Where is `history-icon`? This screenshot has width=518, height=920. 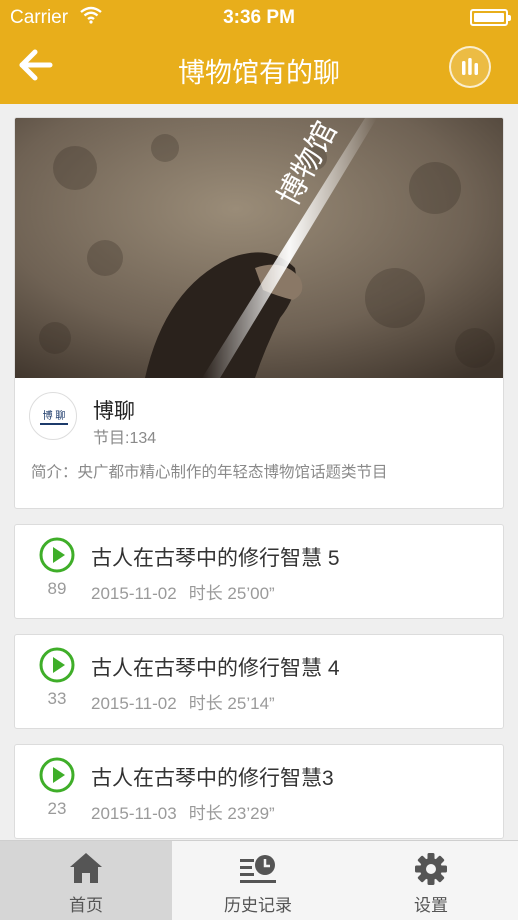 history-icon is located at coordinates (258, 869).